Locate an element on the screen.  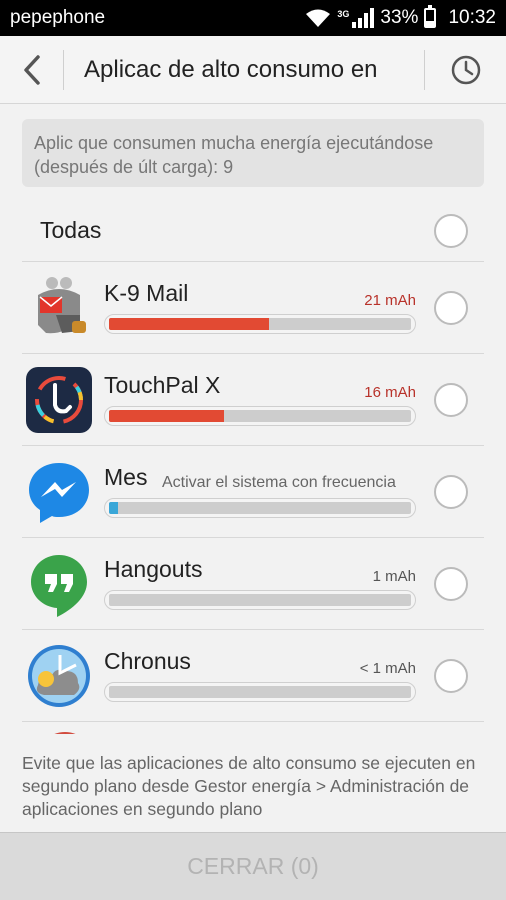
select-all-row: Todas is located at coordinates (253, 231).